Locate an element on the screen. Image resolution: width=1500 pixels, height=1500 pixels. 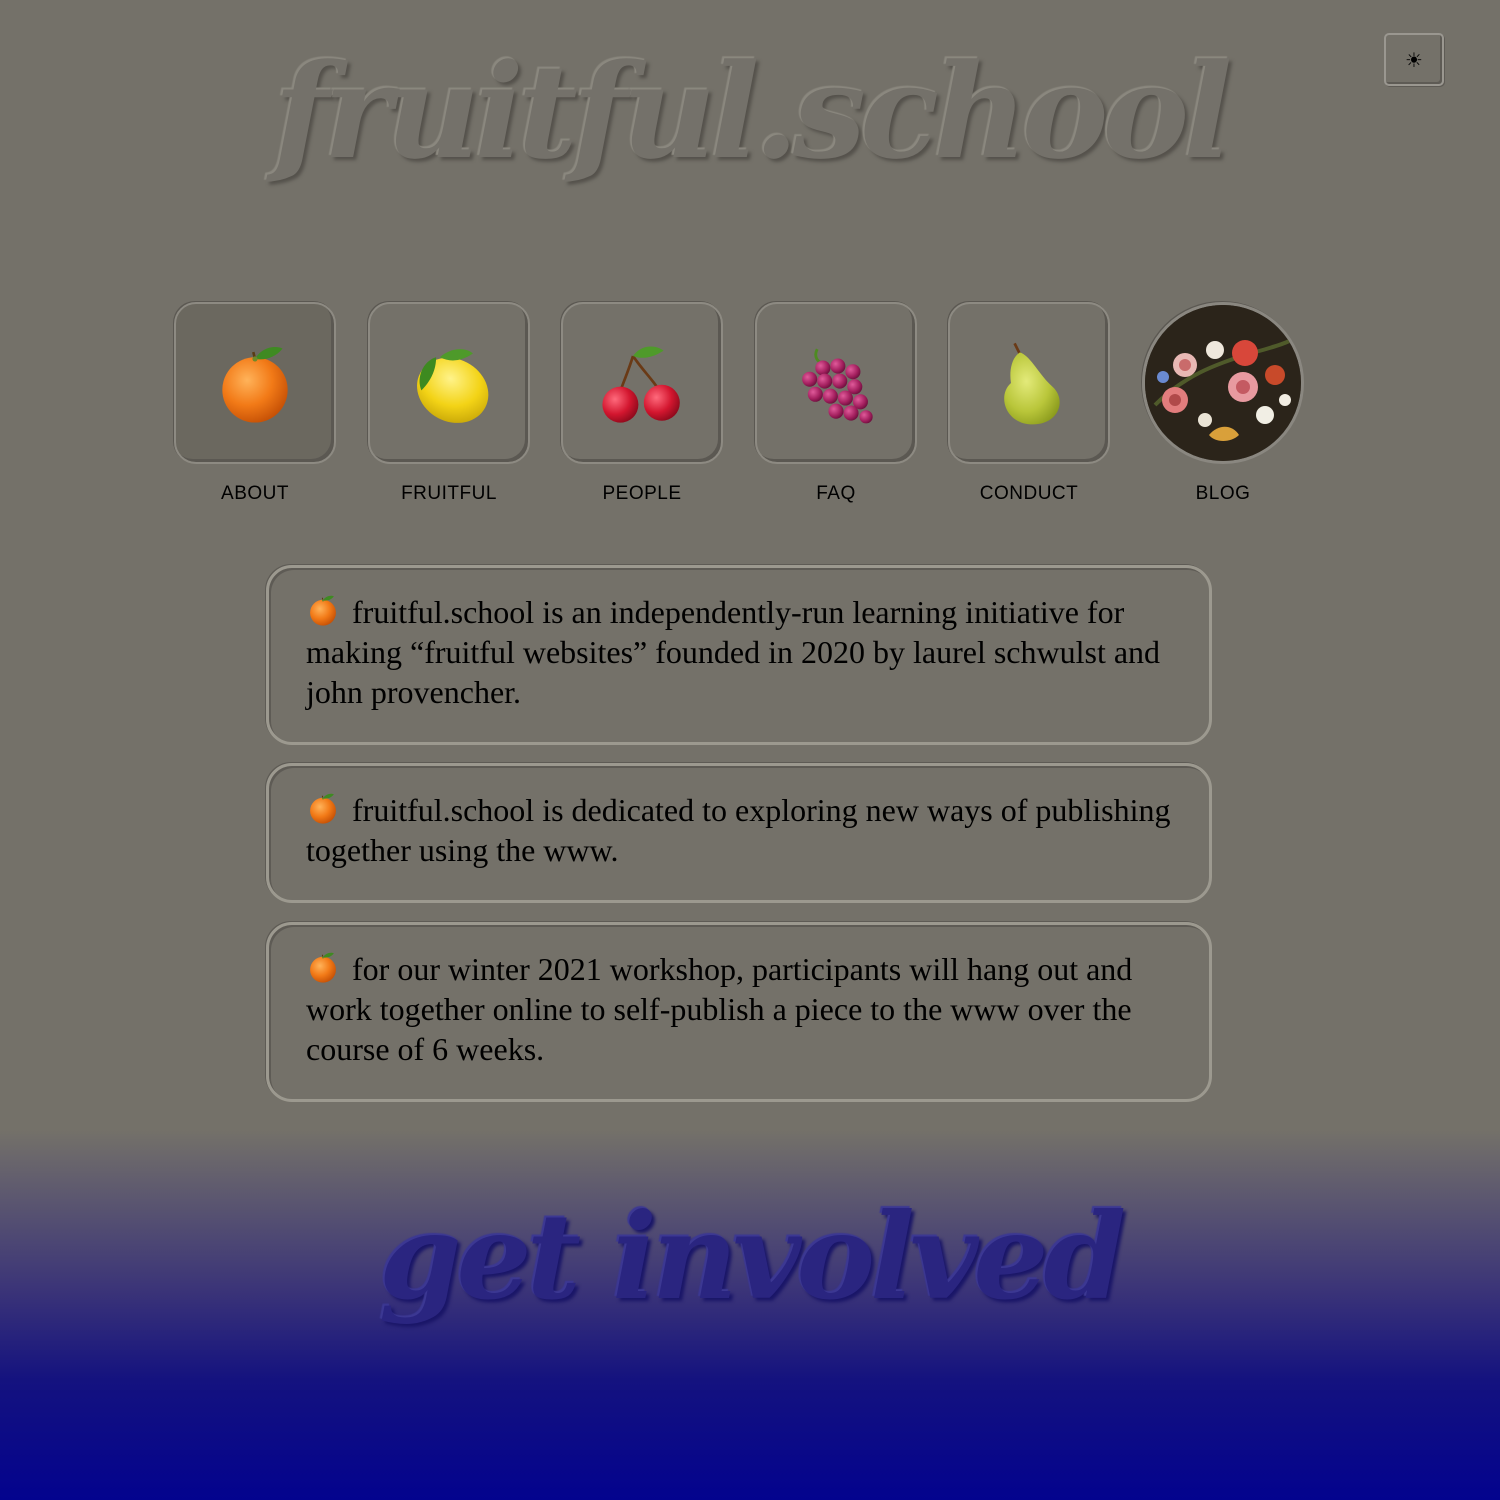
site-title: fruitful.school is located at coordinates (752, 111).